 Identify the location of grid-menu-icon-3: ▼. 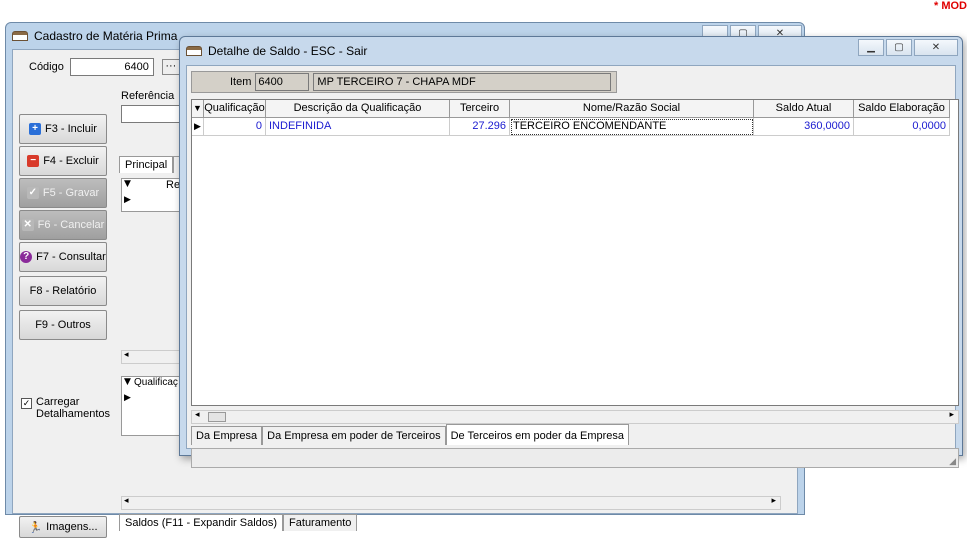
(198, 109).